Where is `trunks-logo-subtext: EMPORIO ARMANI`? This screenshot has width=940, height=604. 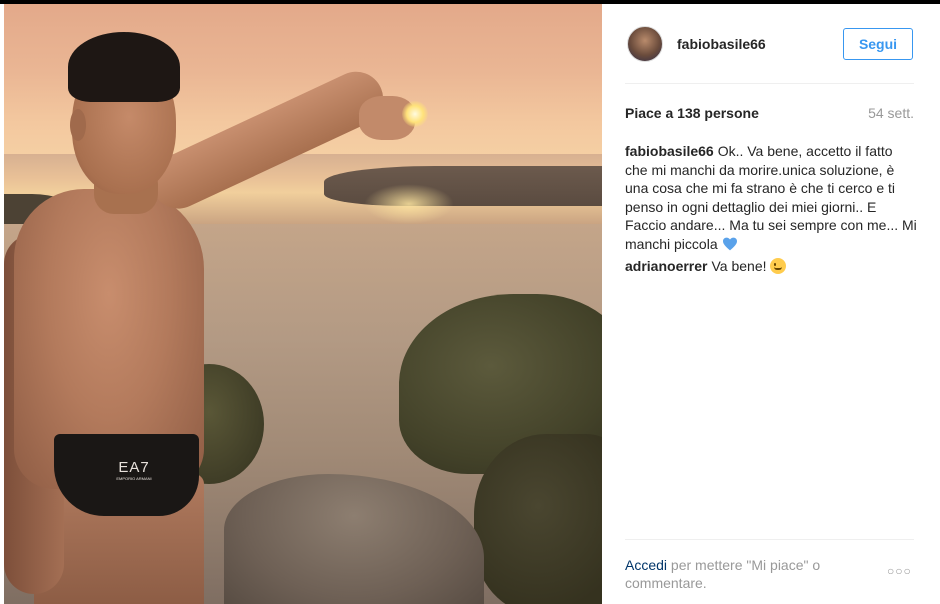
trunks-logo-subtext: EMPORIO ARMANI is located at coordinates (134, 478).